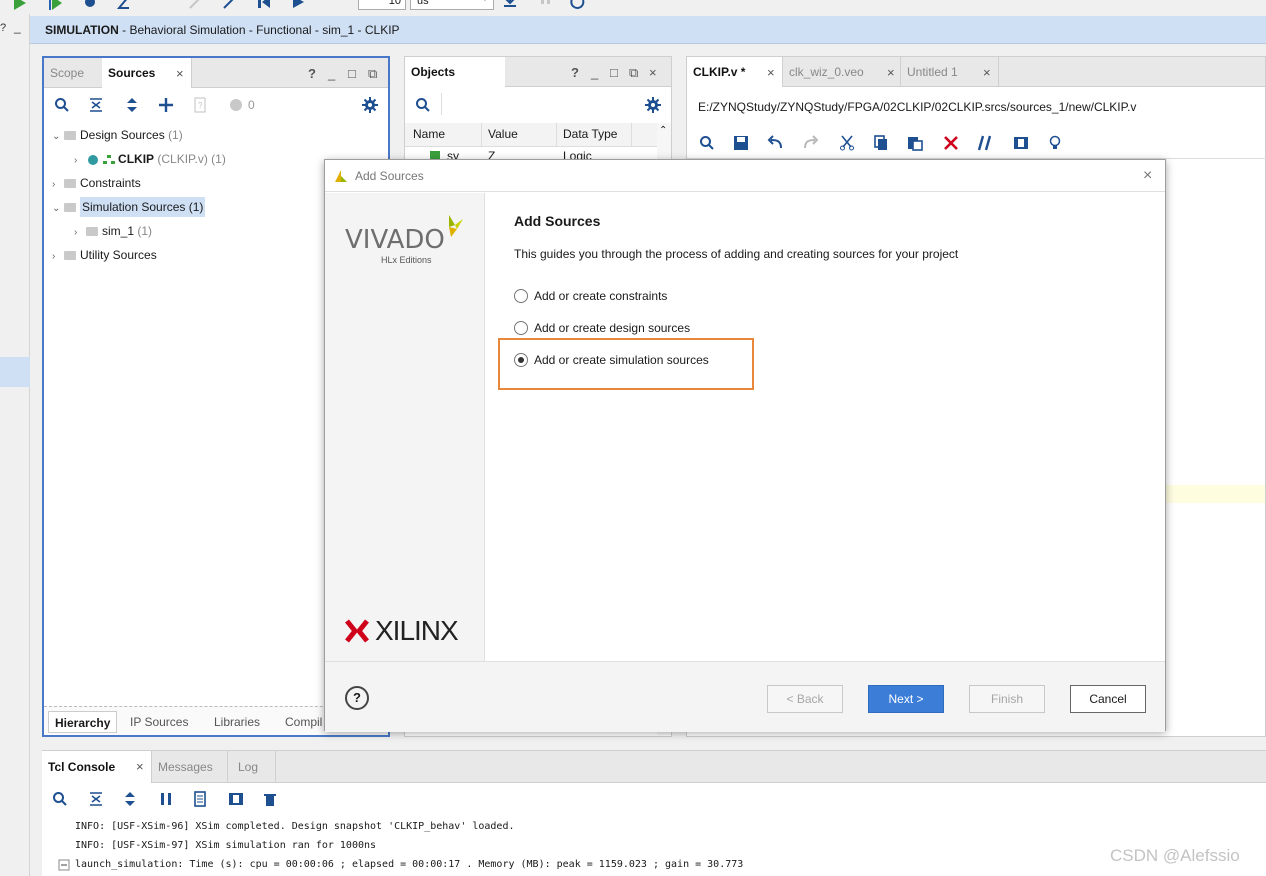 Image resolution: width=1266 pixels, height=876 pixels. What do you see at coordinates (96, 183) in the screenshot?
I see `tree-item-constraints: › Constraints` at bounding box center [96, 183].